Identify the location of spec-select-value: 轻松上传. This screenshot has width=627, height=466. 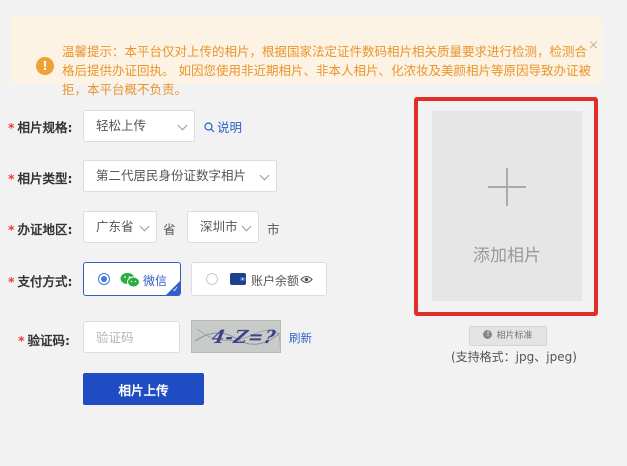
(121, 125).